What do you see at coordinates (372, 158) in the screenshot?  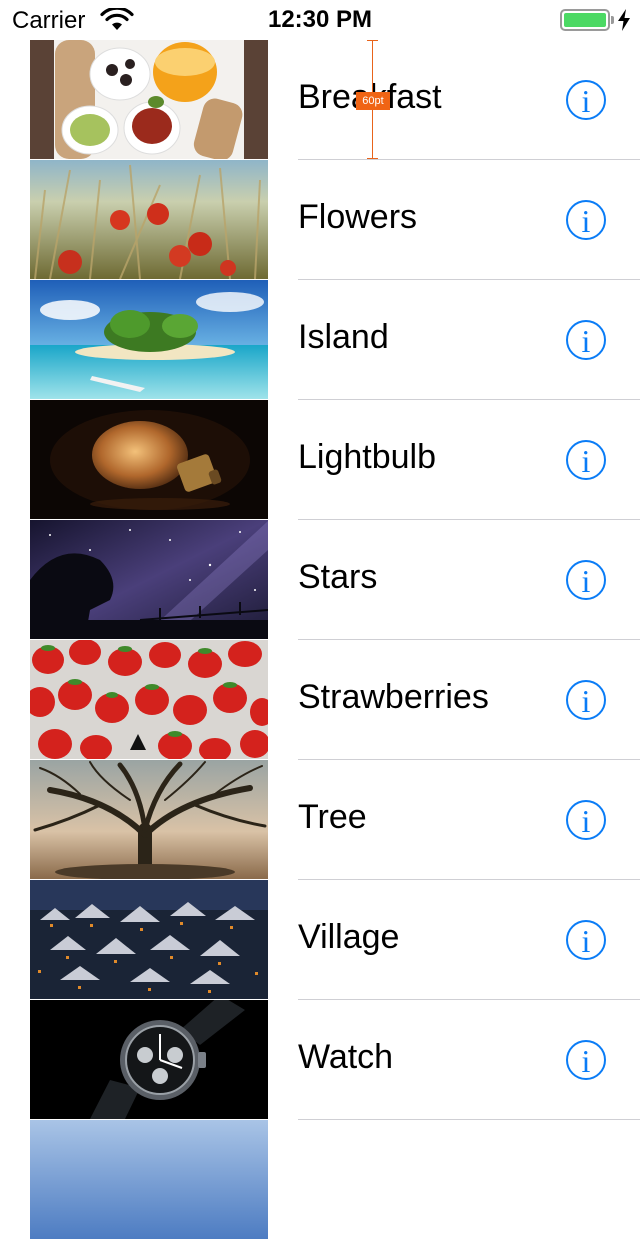 I see `measure-cap-bottom` at bounding box center [372, 158].